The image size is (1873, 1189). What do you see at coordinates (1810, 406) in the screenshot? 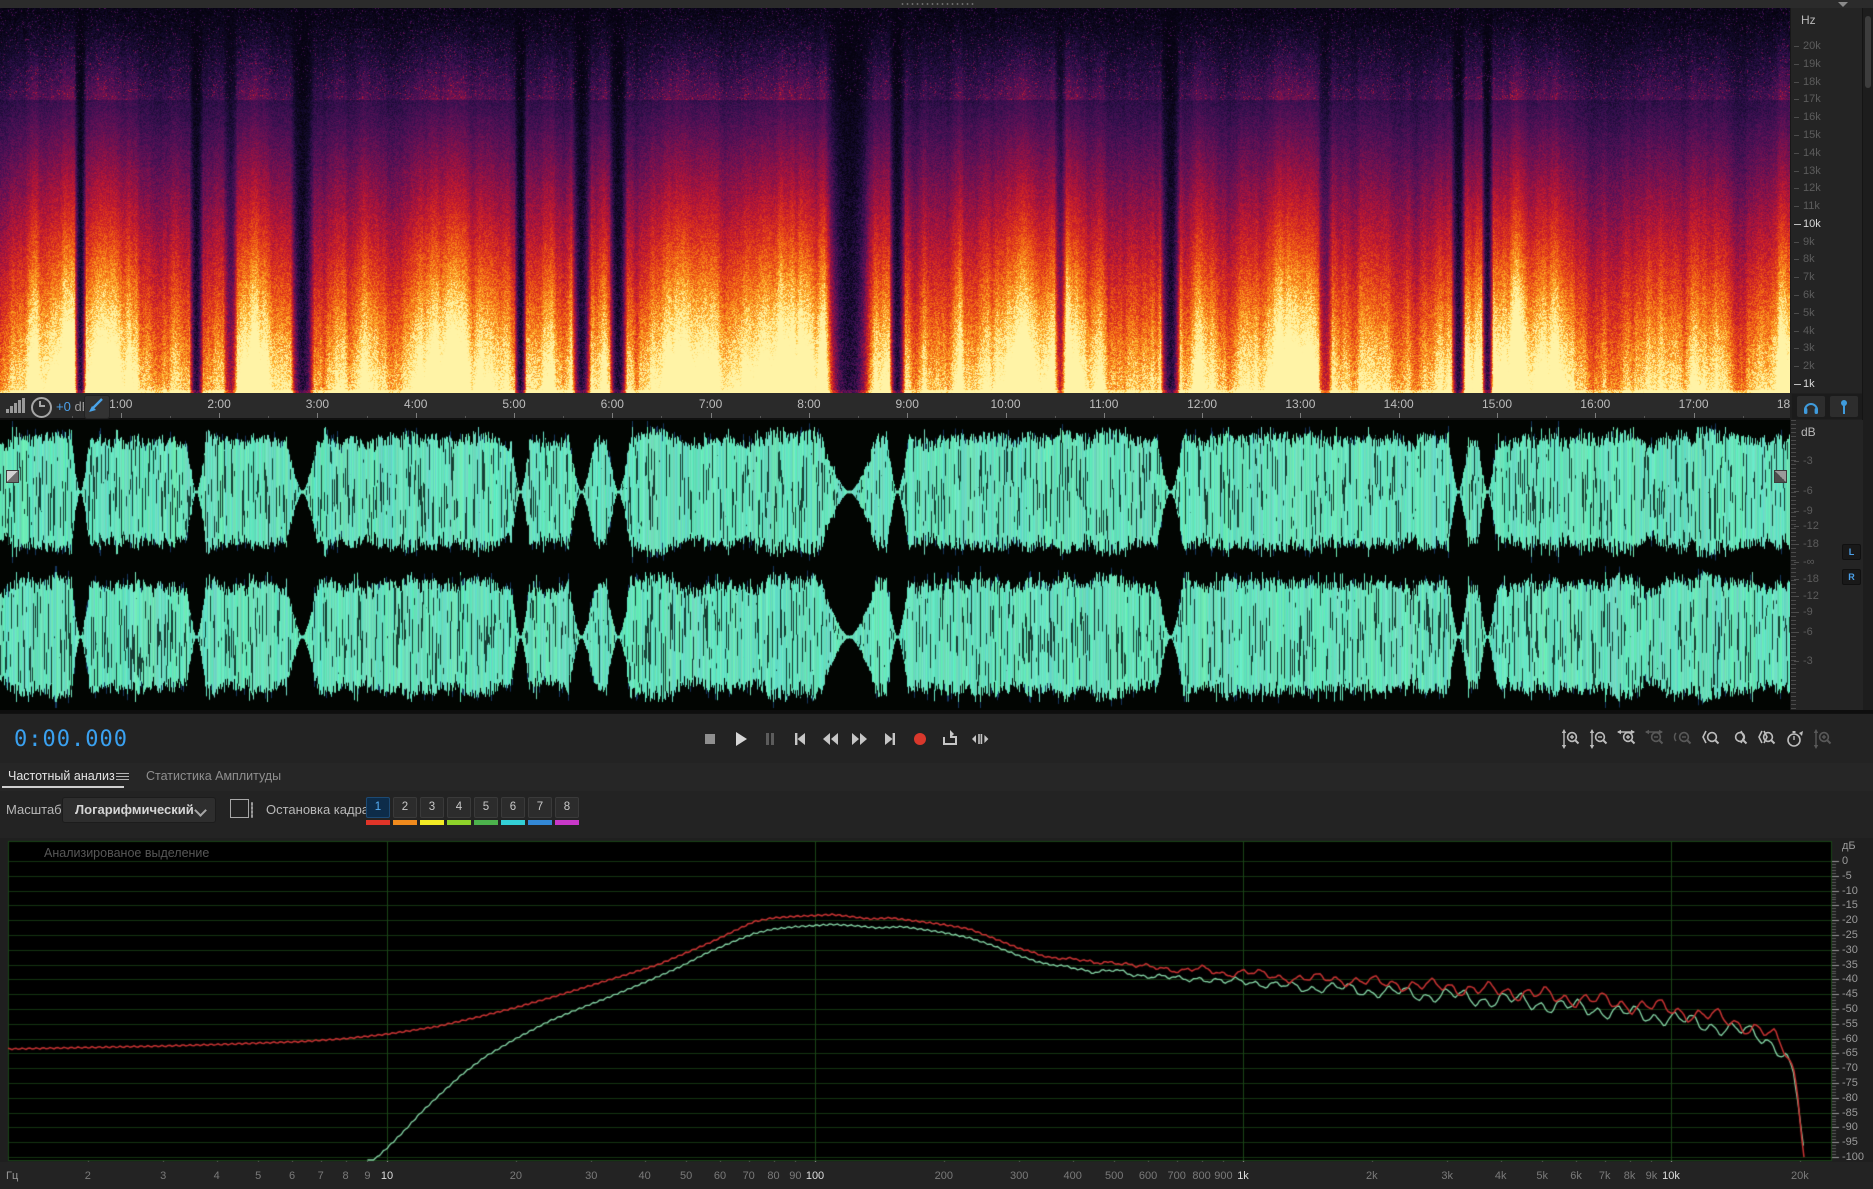
I see `monitor-button` at bounding box center [1810, 406].